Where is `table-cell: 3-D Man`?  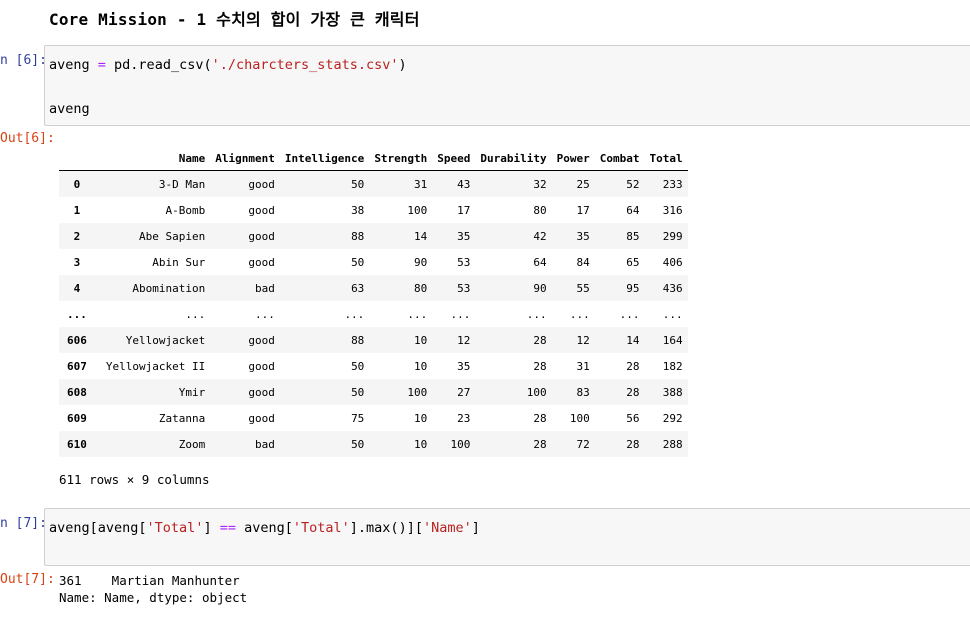
table-cell: 3-D Man is located at coordinates (182, 184).